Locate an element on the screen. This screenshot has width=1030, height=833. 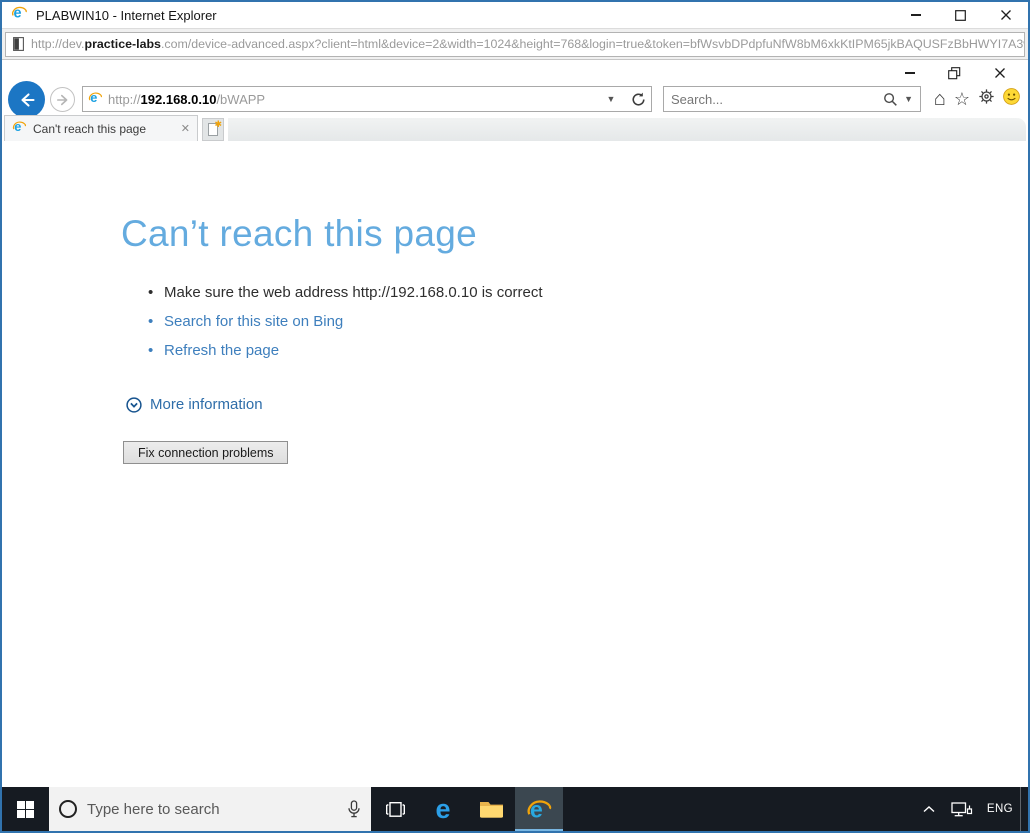
task-view-button is located at coordinates (395, 809).